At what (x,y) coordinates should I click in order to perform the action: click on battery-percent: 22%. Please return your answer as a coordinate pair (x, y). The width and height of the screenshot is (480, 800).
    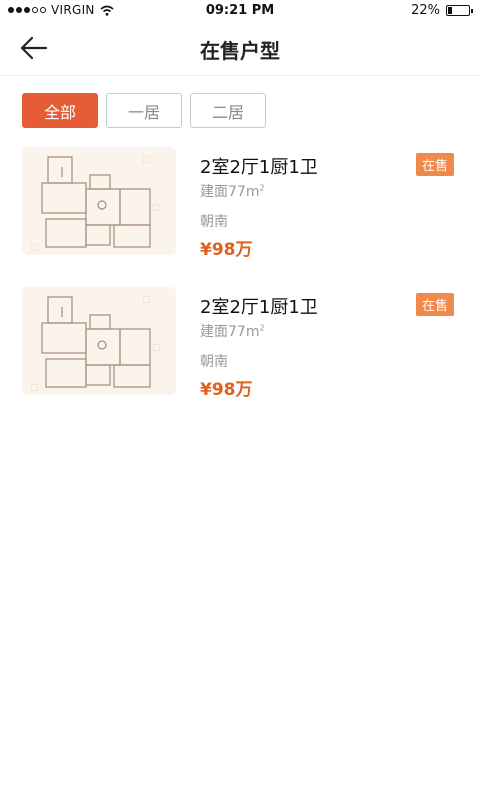
    Looking at the image, I should click on (425, 10).